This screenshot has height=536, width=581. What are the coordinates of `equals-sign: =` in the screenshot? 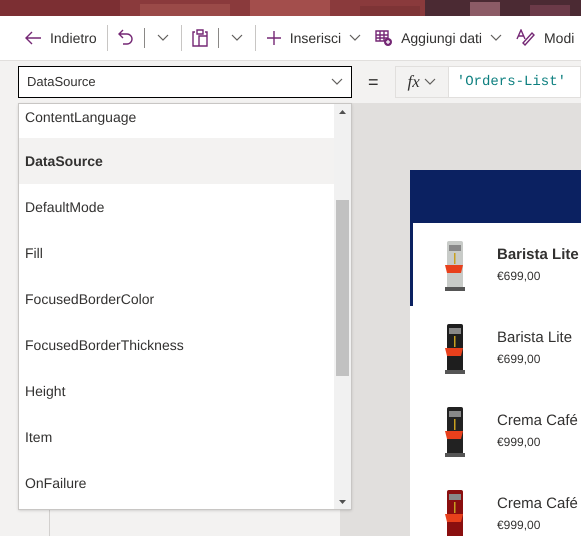 It's located at (373, 82).